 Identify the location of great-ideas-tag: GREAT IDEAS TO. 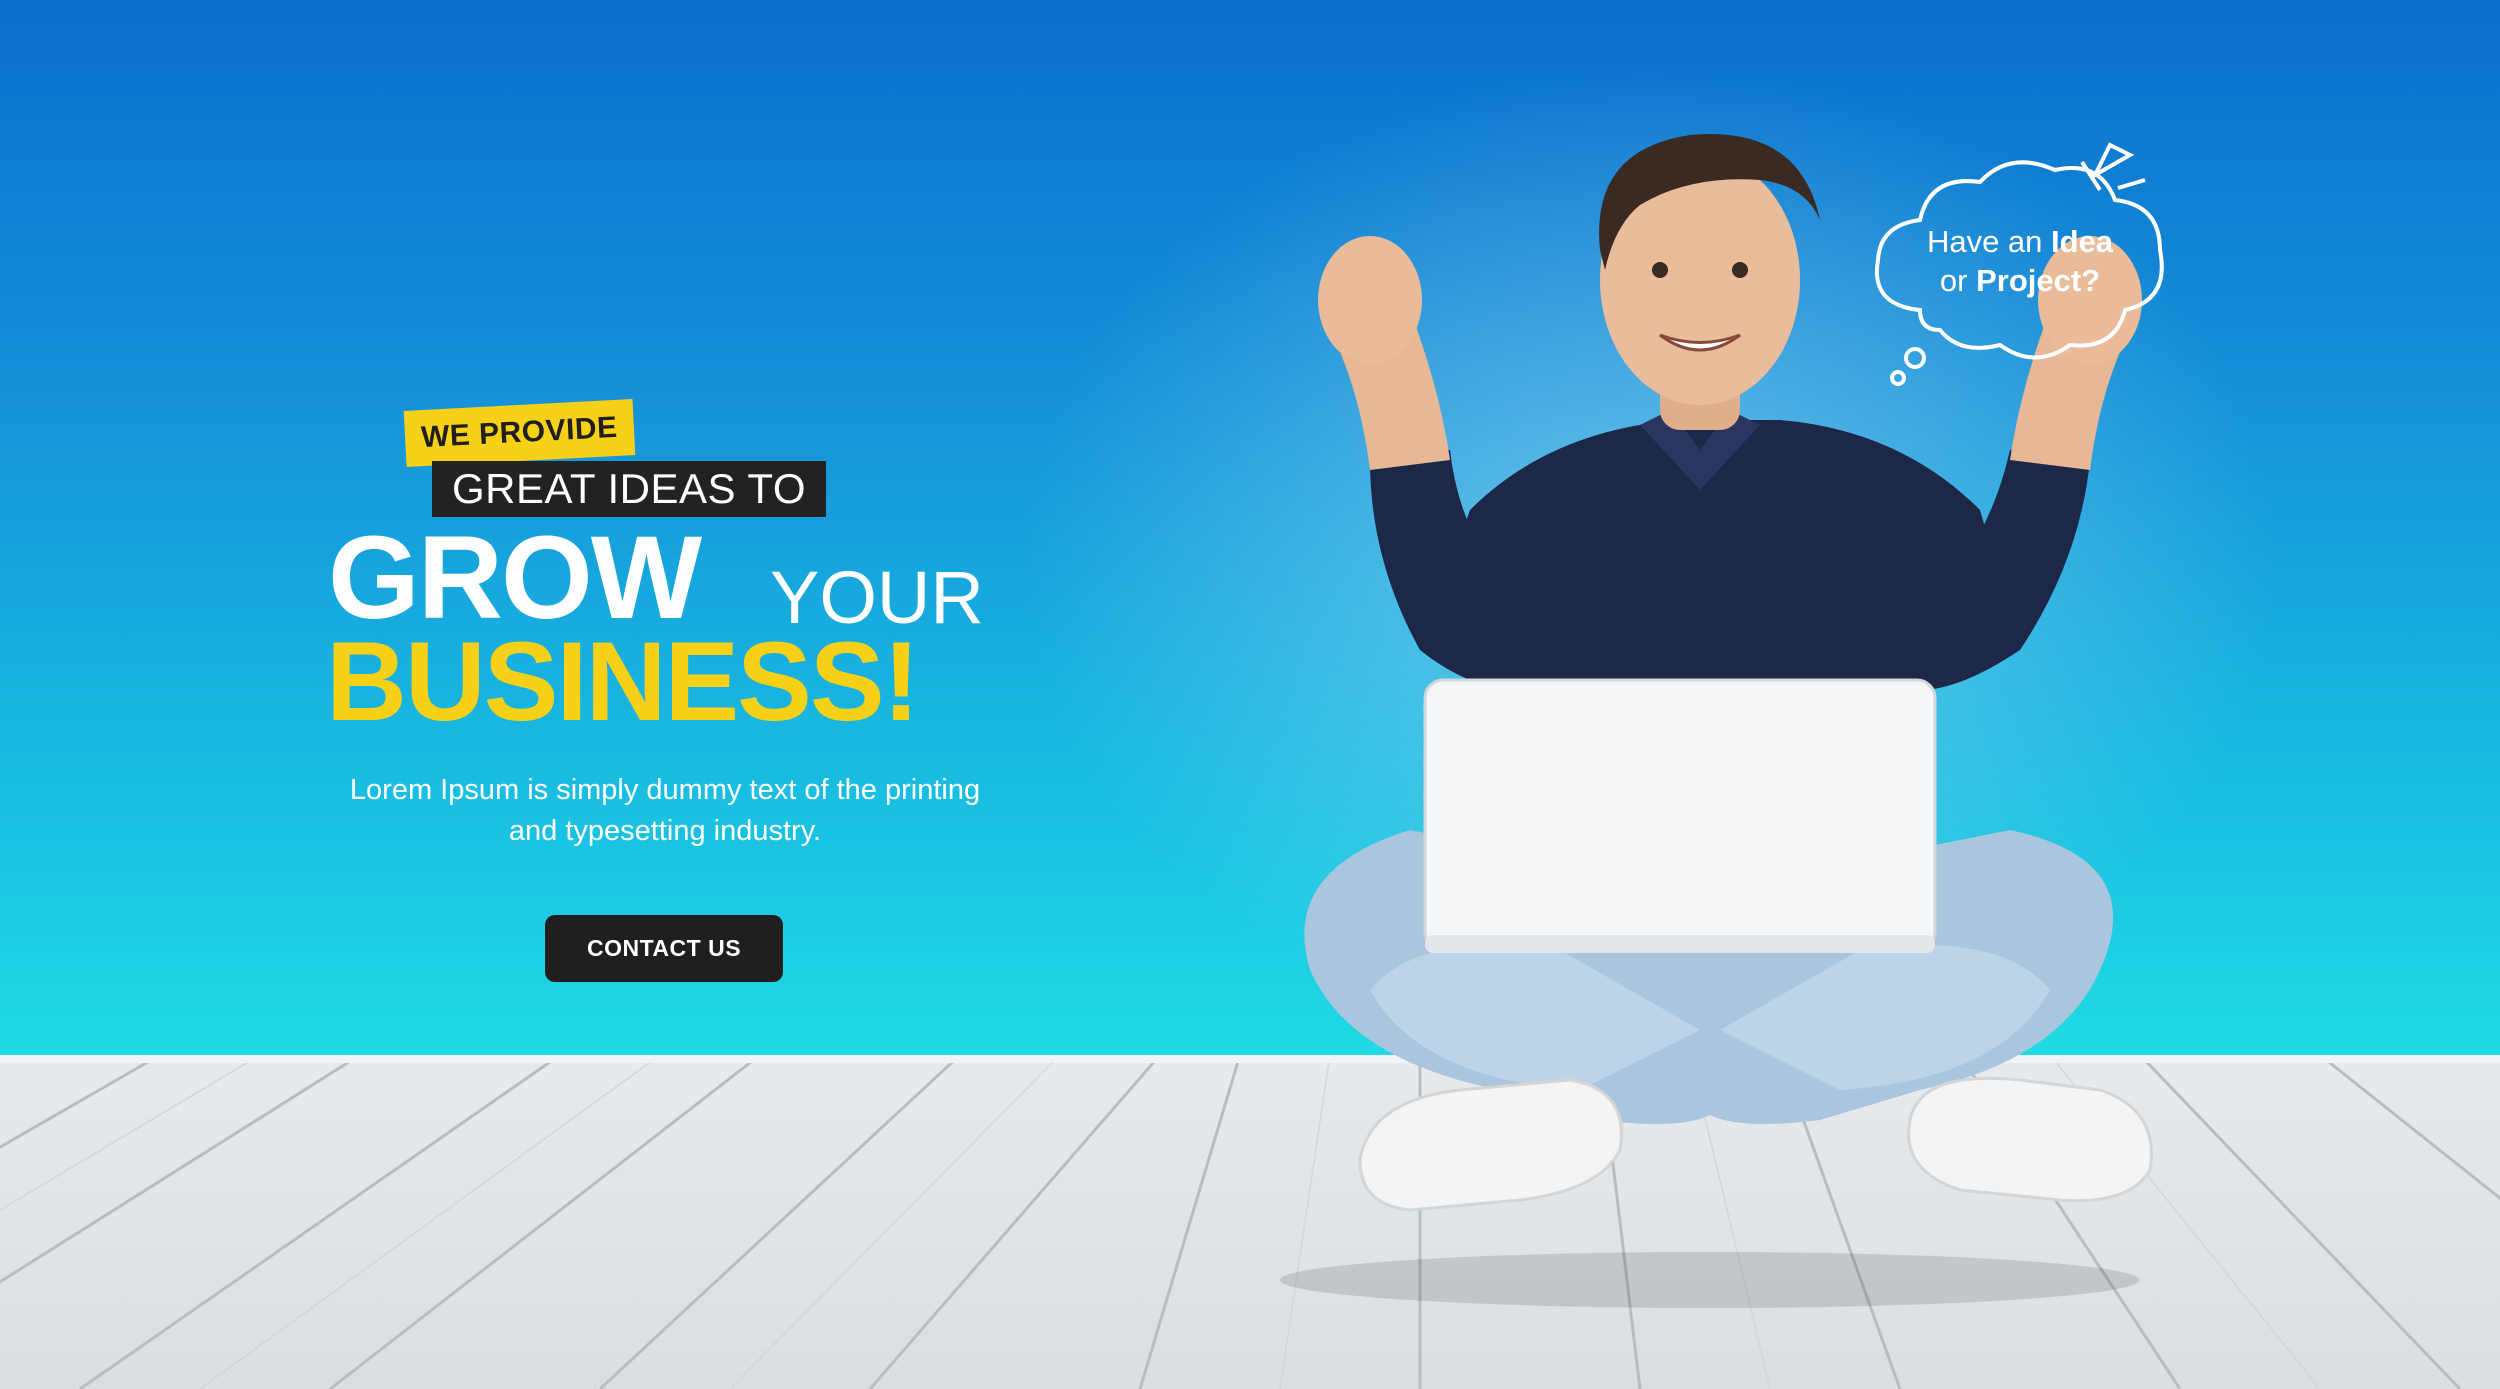
(629, 489).